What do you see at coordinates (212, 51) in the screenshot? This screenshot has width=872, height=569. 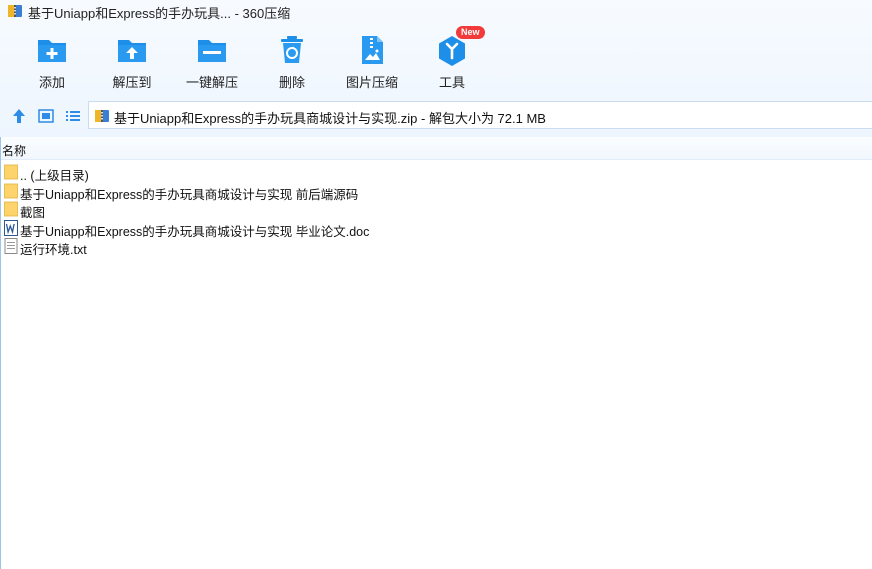 I see `one-click-extract-icon` at bounding box center [212, 51].